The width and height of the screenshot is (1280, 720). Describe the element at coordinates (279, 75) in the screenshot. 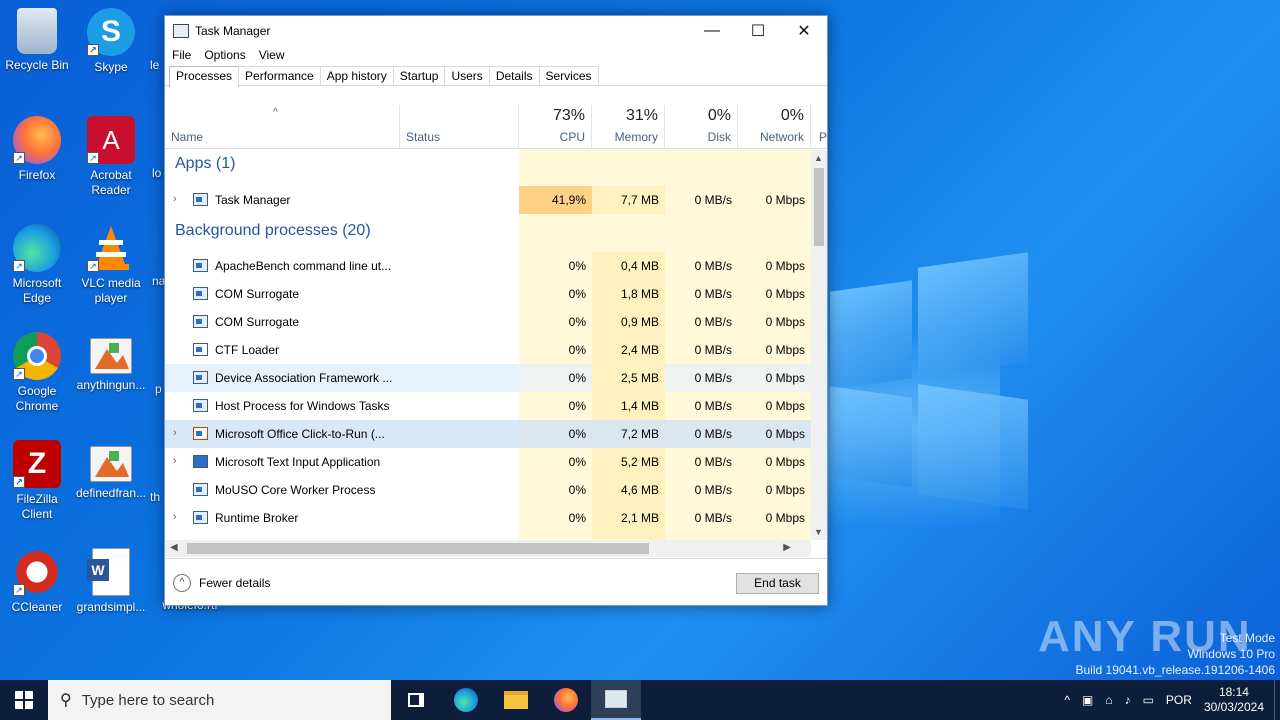

I see `tab-performance: Performance` at that location.